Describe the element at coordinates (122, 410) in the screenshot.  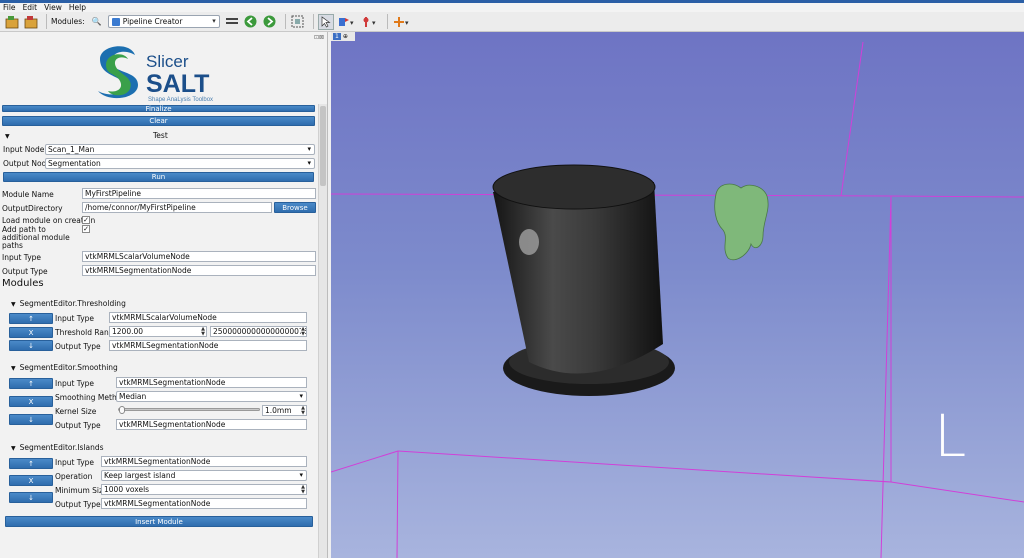
I see `slider-handle` at that location.